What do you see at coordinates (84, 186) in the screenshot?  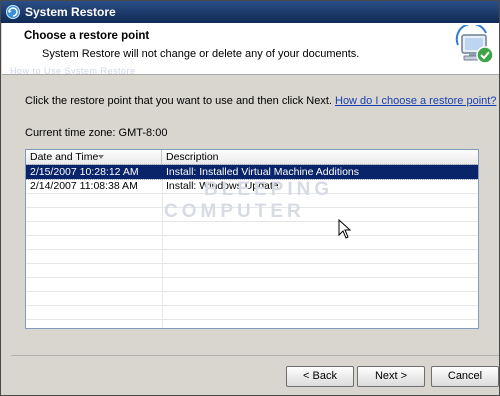 I see `row-date: 2/14/2007 11:08:38 AM` at bounding box center [84, 186].